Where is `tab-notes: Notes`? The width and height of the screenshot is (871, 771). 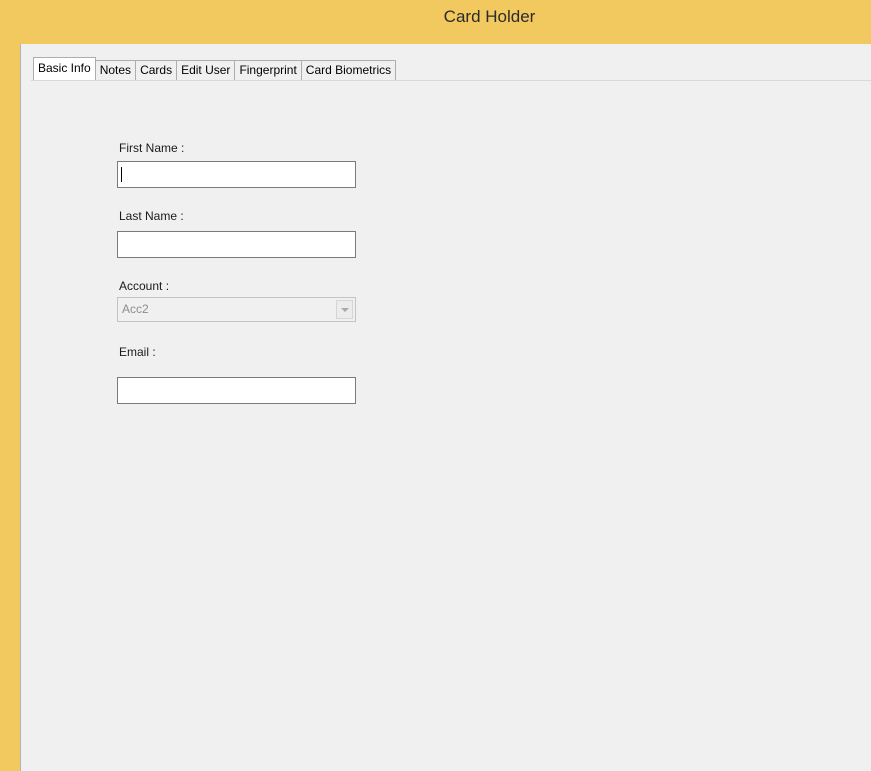 tab-notes: Notes is located at coordinates (115, 70).